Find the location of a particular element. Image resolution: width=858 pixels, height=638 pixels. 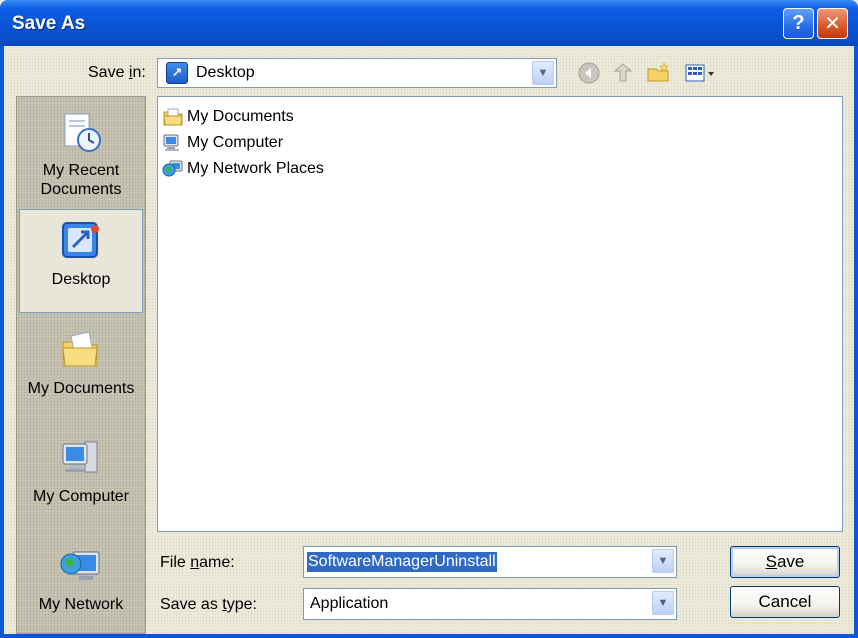

save-in-label: Save in: is located at coordinates (117, 72).